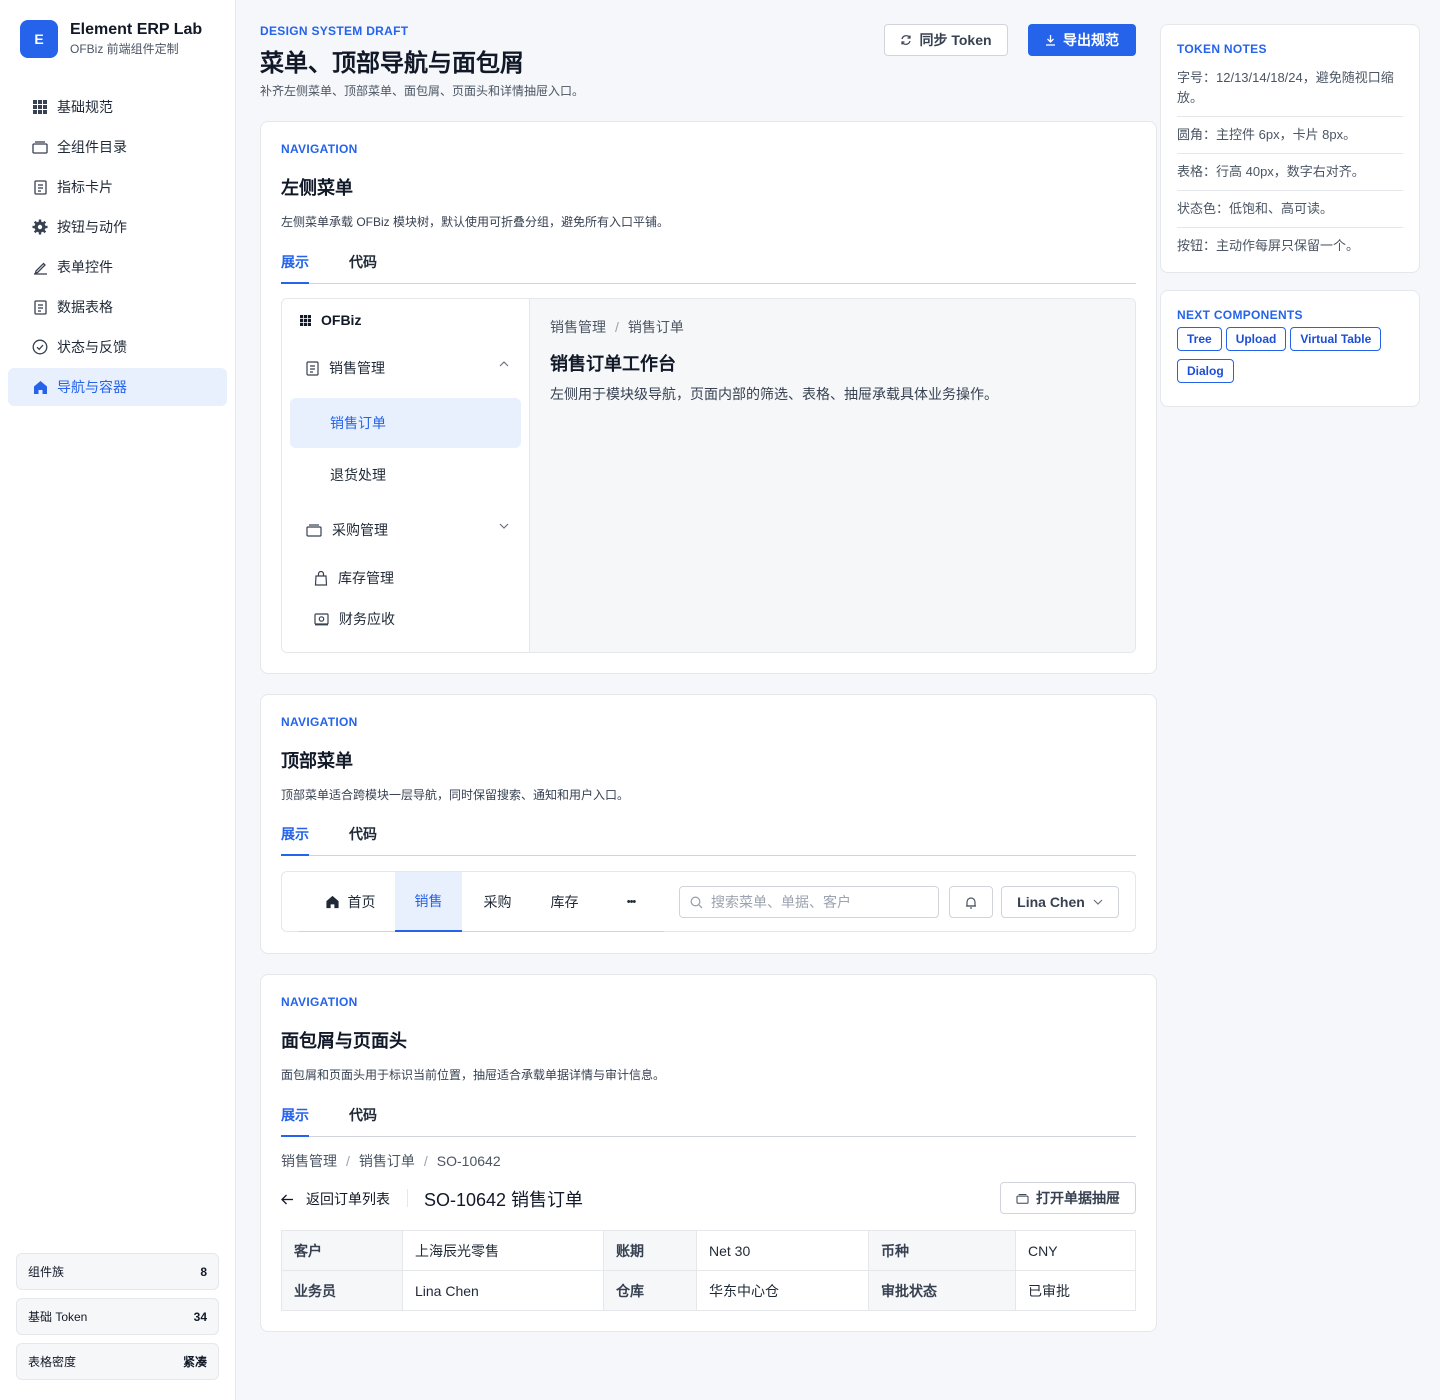 The height and width of the screenshot is (1400, 1440). What do you see at coordinates (631, 902) in the screenshot?
I see `more-icon: •••` at bounding box center [631, 902].